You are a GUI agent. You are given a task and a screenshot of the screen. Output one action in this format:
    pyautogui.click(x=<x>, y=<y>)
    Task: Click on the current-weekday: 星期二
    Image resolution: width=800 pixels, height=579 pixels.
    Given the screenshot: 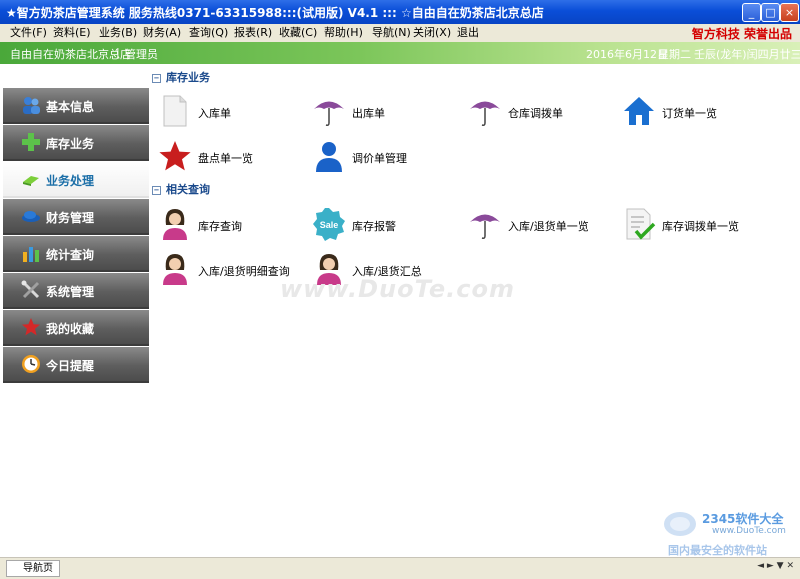 What is the action you would take?
    pyautogui.click(x=674, y=54)
    